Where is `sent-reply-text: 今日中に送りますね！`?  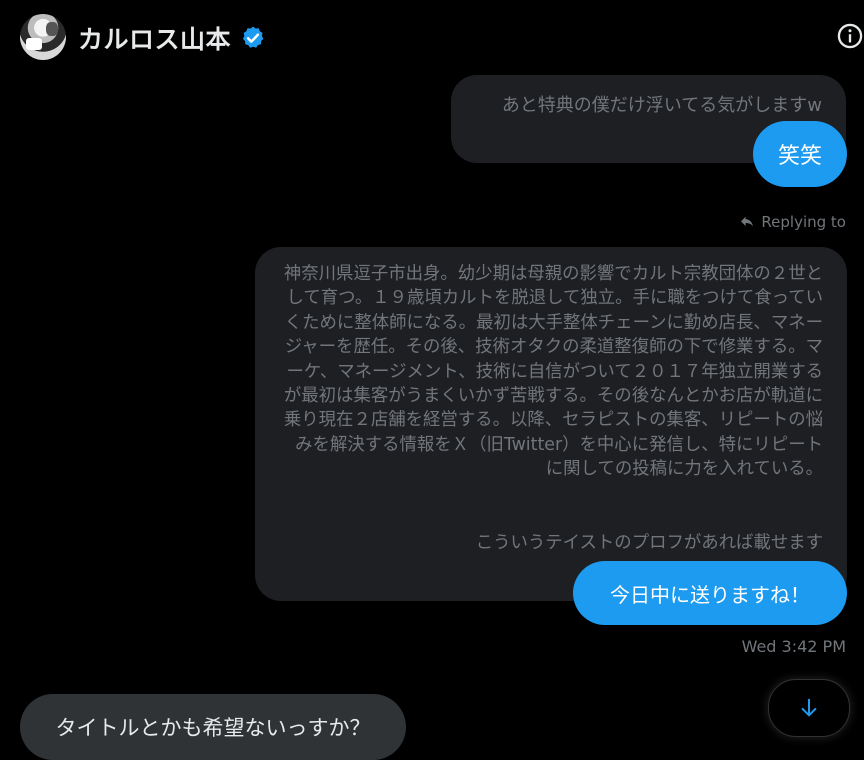 sent-reply-text: 今日中に送りますね！ is located at coordinates (710, 594).